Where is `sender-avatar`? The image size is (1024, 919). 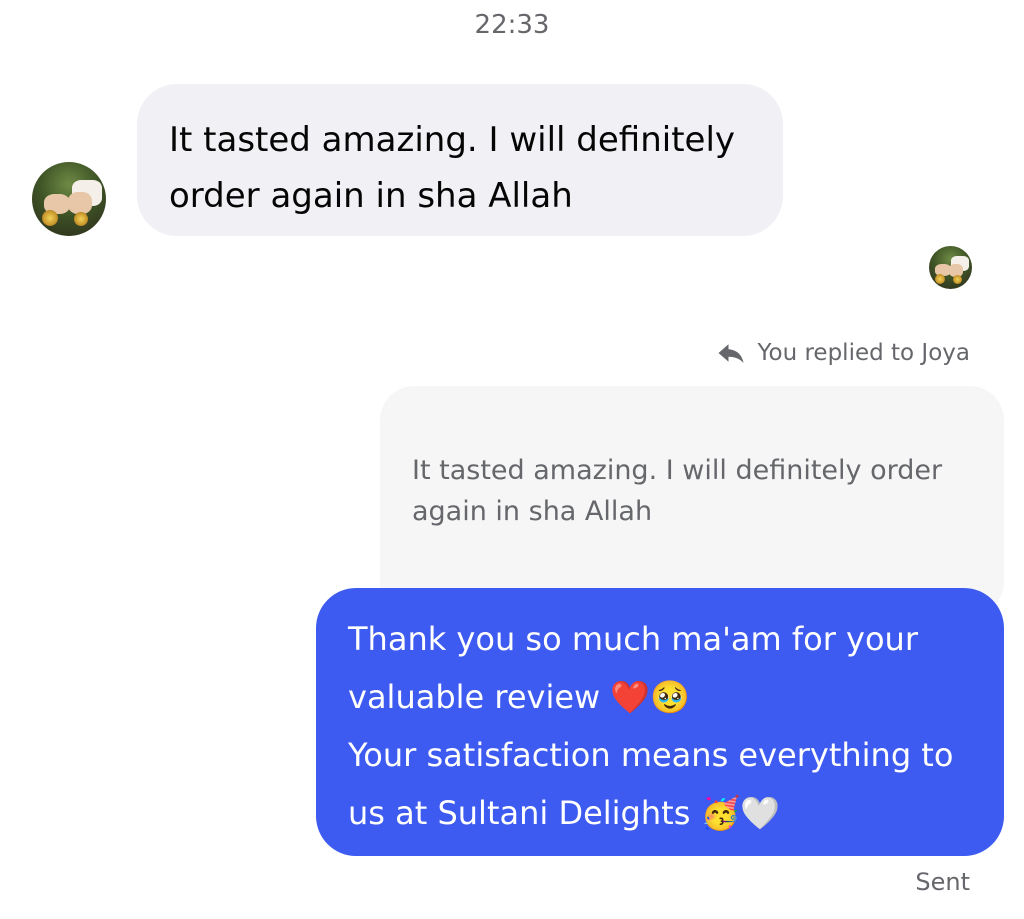
sender-avatar is located at coordinates (69, 199).